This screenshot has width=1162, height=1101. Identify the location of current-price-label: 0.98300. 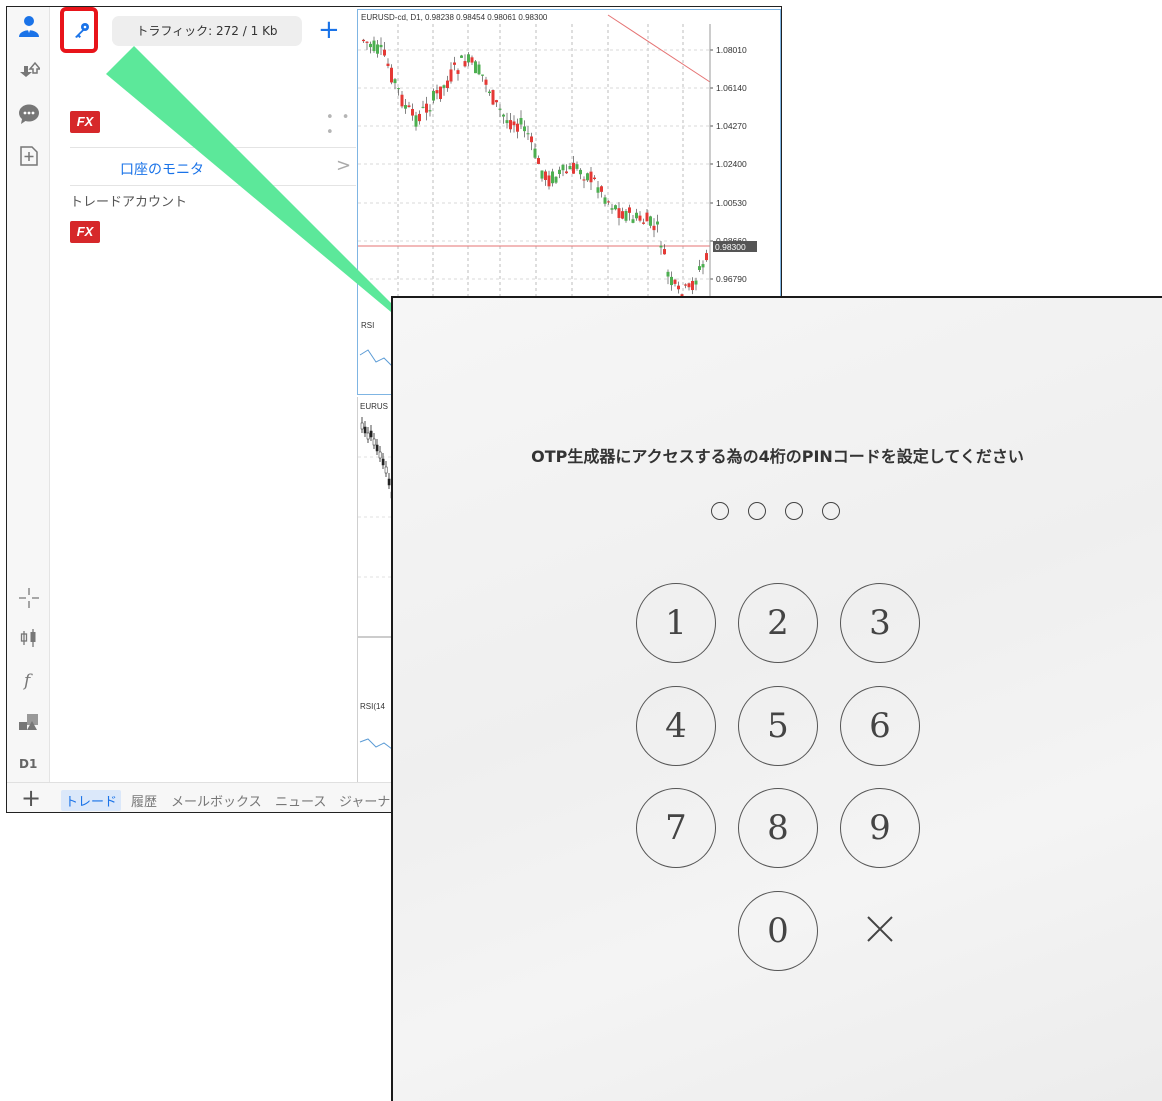
(730, 247).